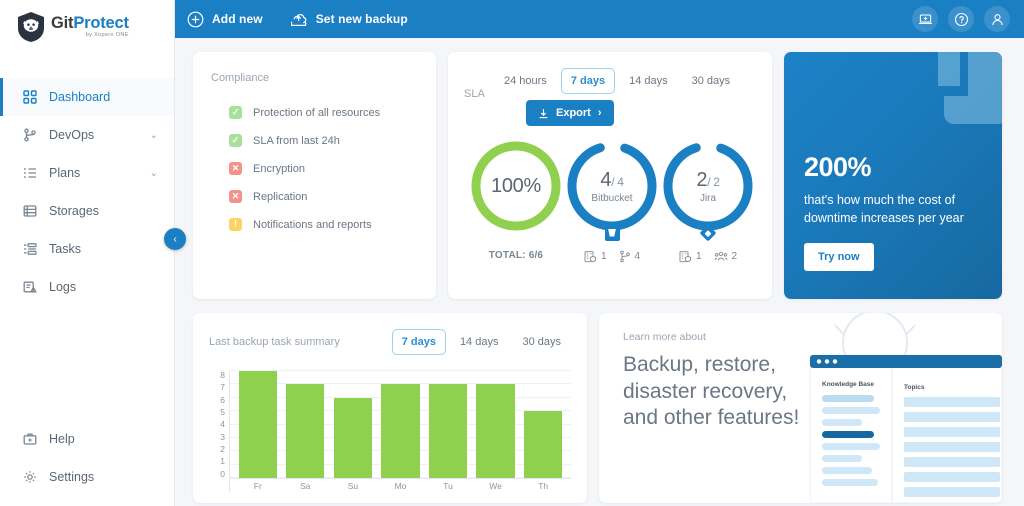 This screenshot has width=1024, height=506. What do you see at coordinates (400, 486) in the screenshot?
I see `chart-x-tick: Mo` at bounding box center [400, 486].